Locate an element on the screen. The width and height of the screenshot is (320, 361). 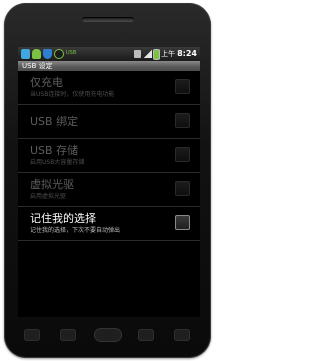
option-usb-storage: USB 存储 启用USB大容量存储 is located at coordinates (109, 156).